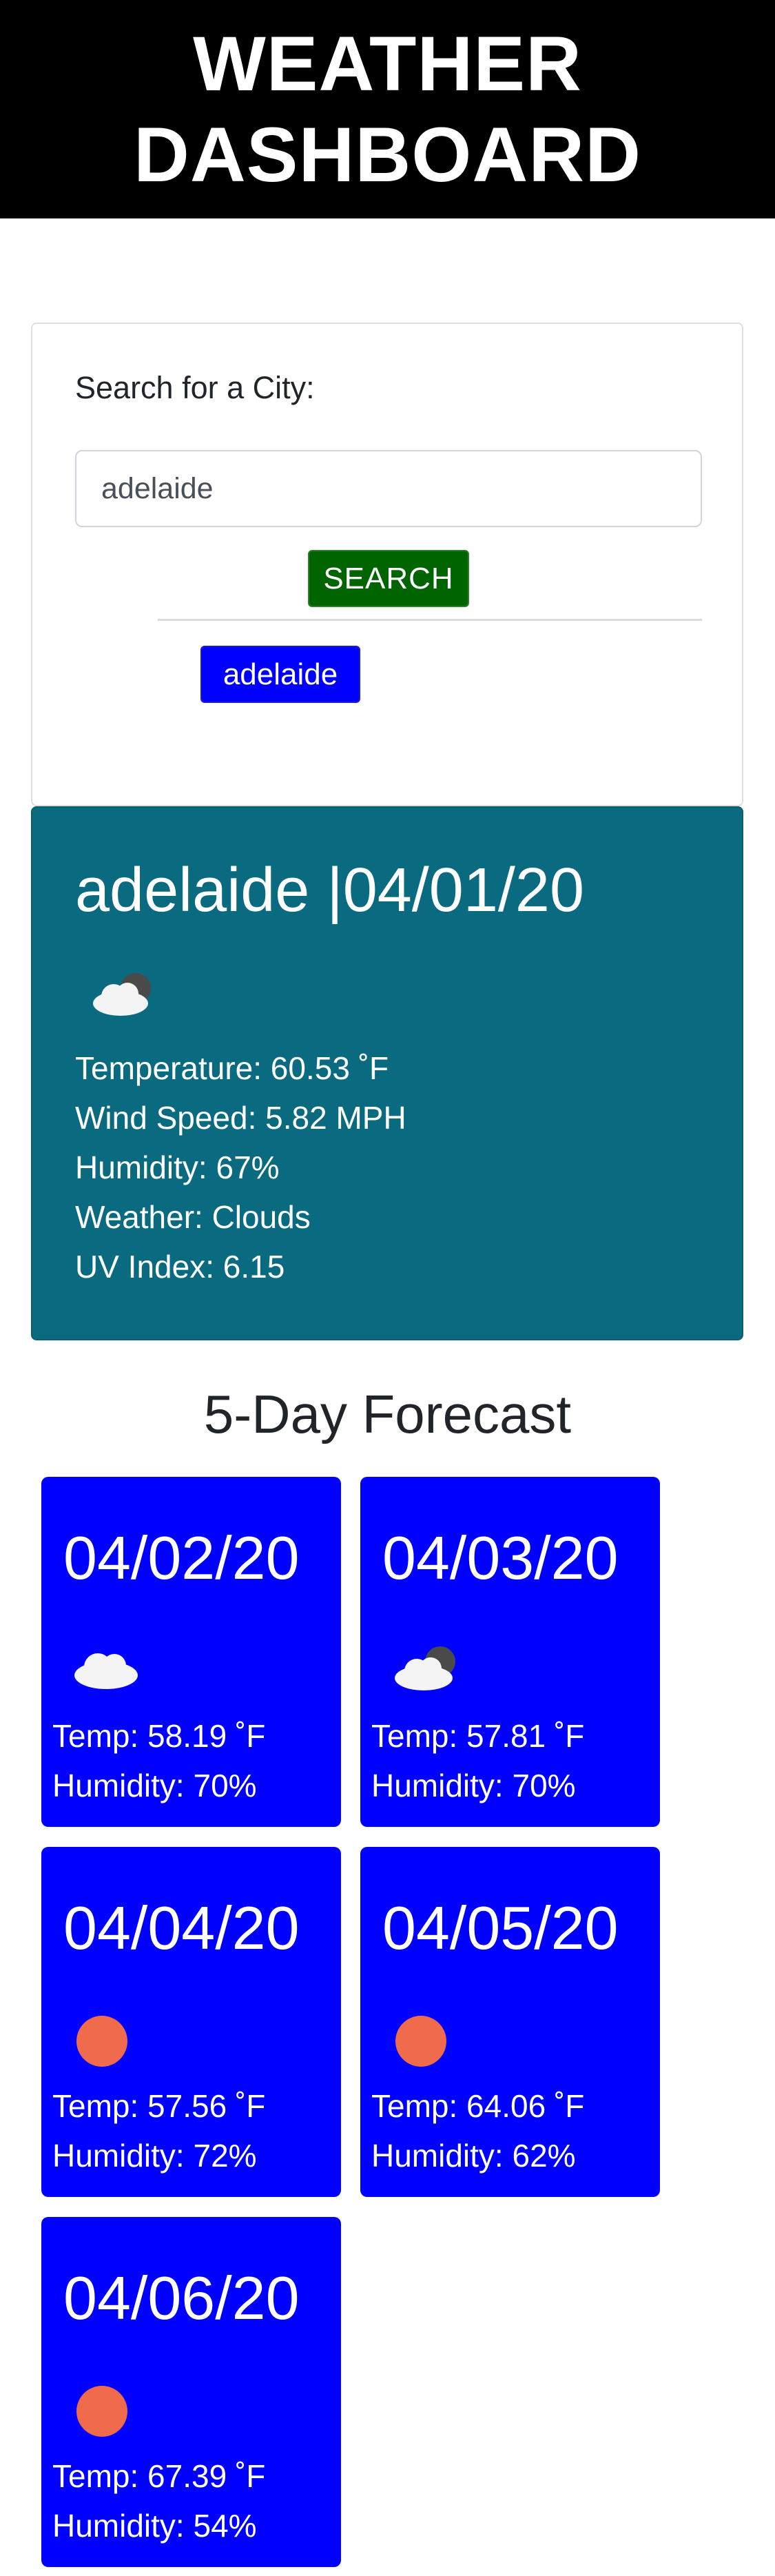 Image resolution: width=775 pixels, height=2576 pixels. Describe the element at coordinates (159, 1736) in the screenshot. I see `forecast-temp: Temp: 58.19 ˚F` at that location.